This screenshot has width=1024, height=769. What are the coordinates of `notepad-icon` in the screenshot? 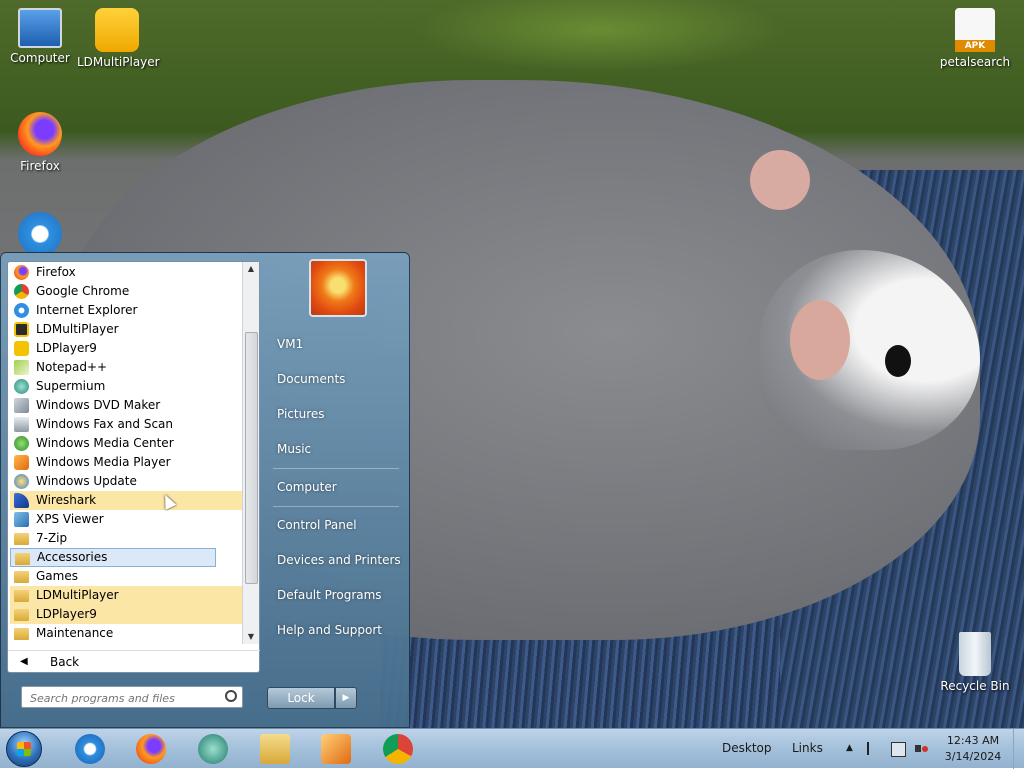 It's located at (21, 367).